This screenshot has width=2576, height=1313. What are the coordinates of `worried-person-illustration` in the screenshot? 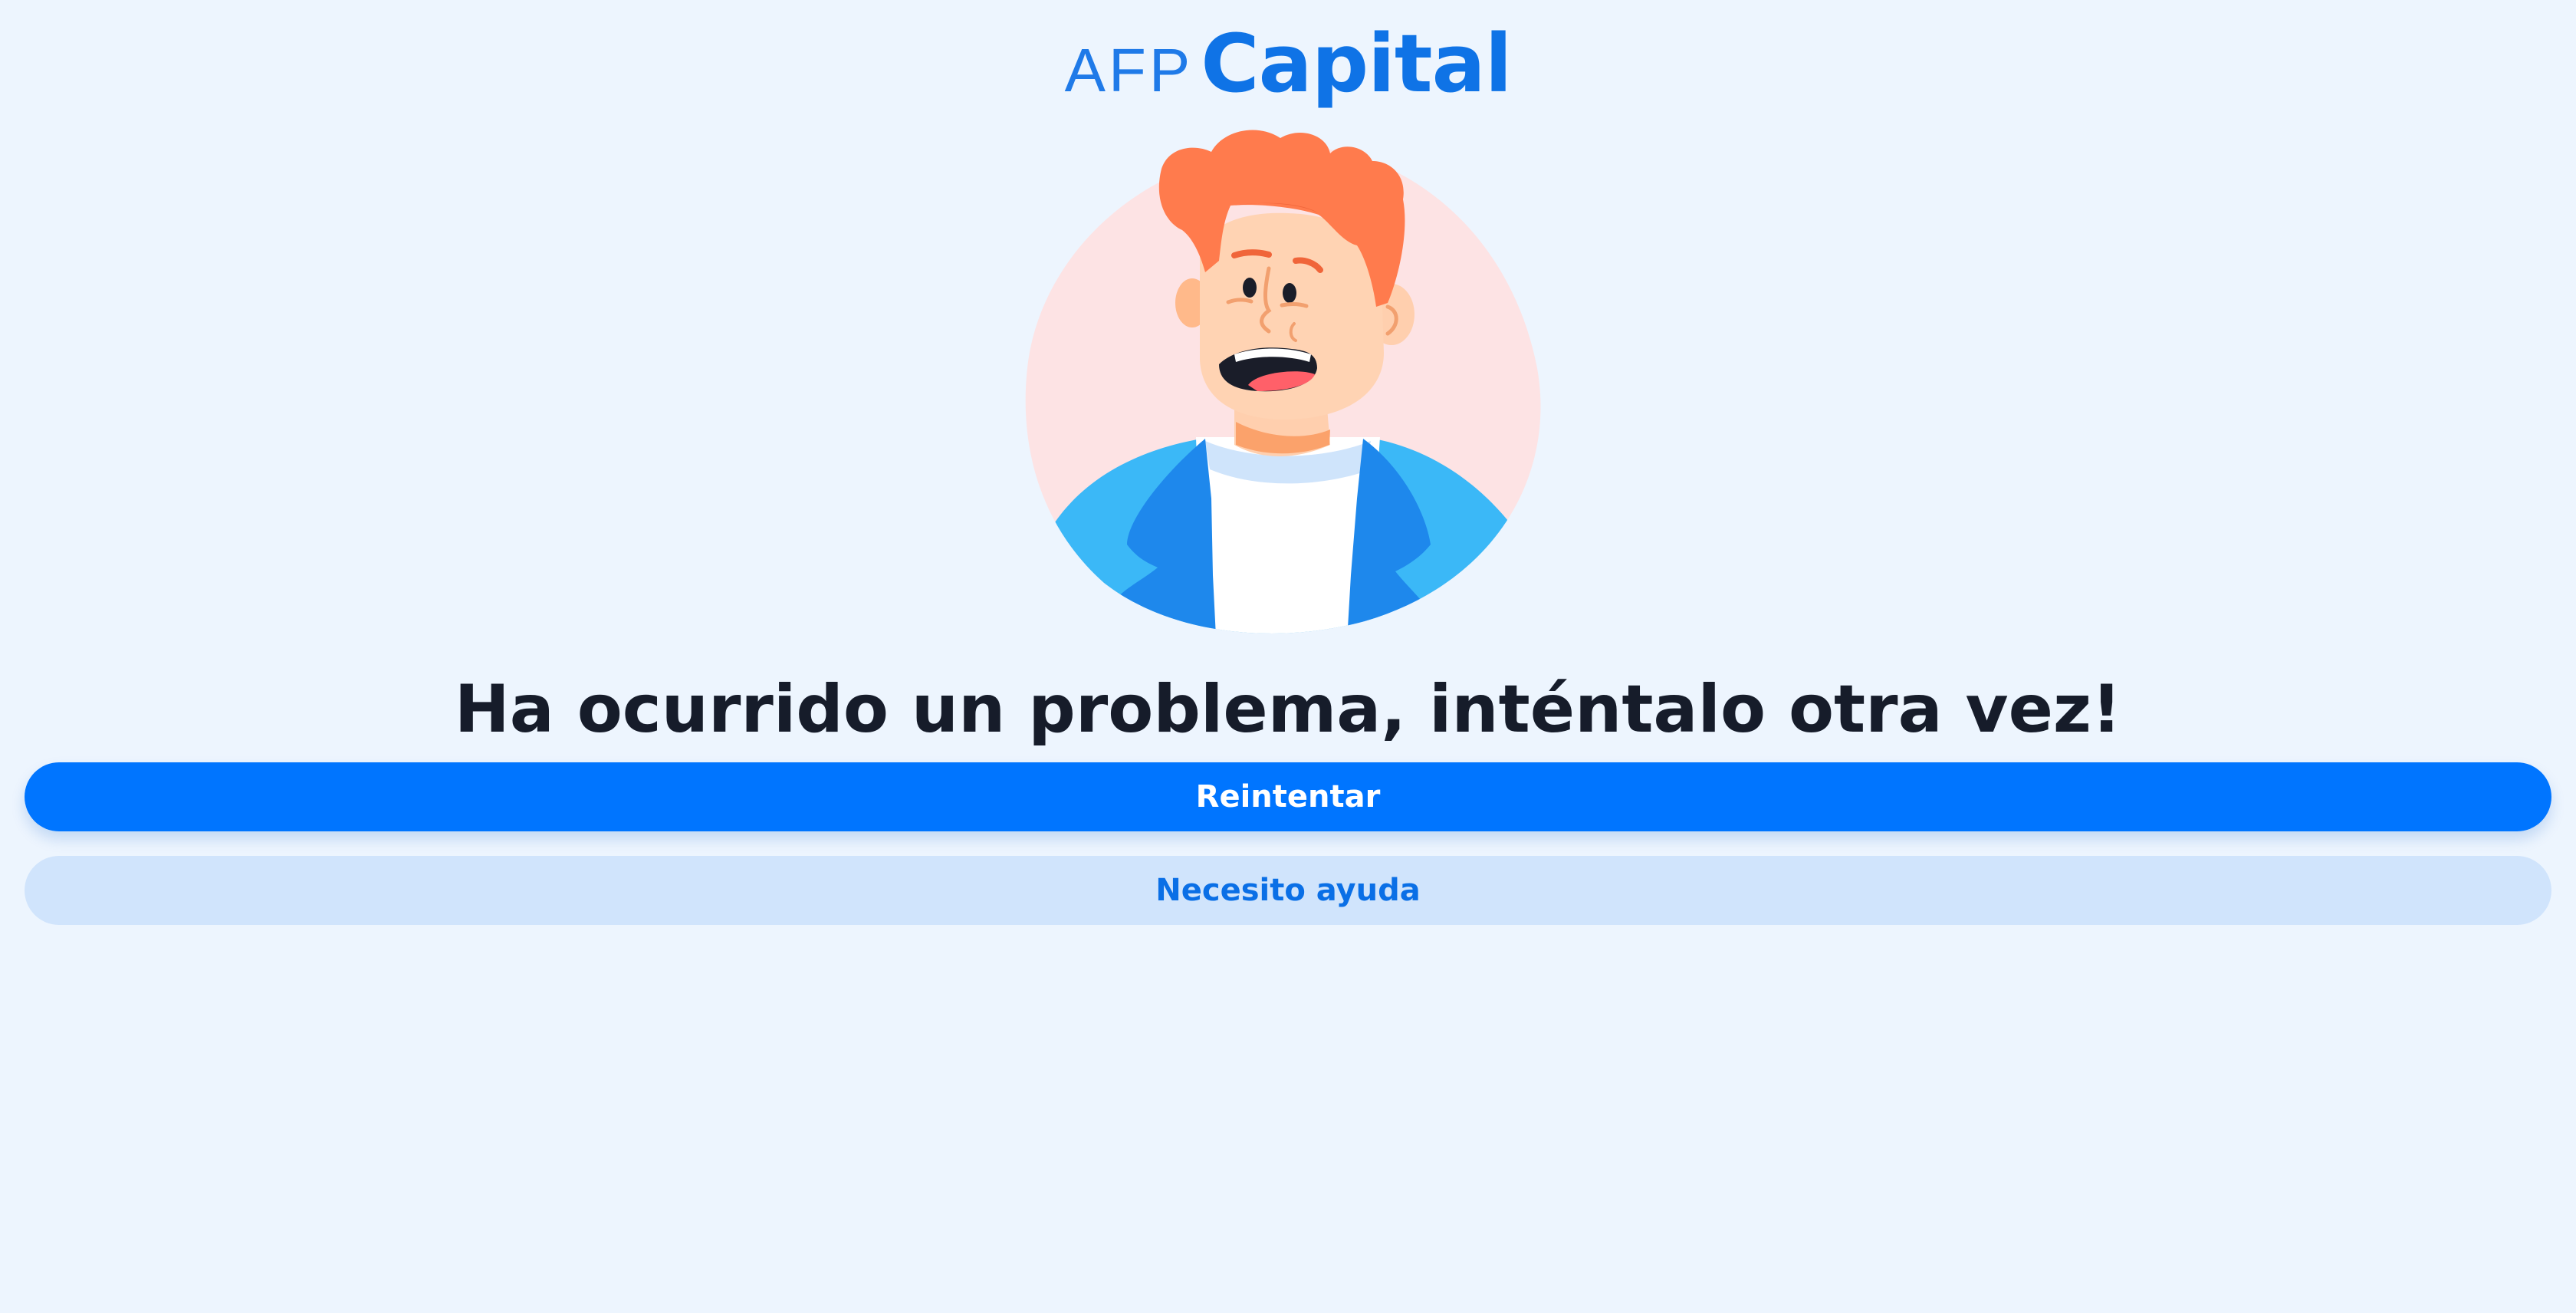 It's located at (1283, 381).